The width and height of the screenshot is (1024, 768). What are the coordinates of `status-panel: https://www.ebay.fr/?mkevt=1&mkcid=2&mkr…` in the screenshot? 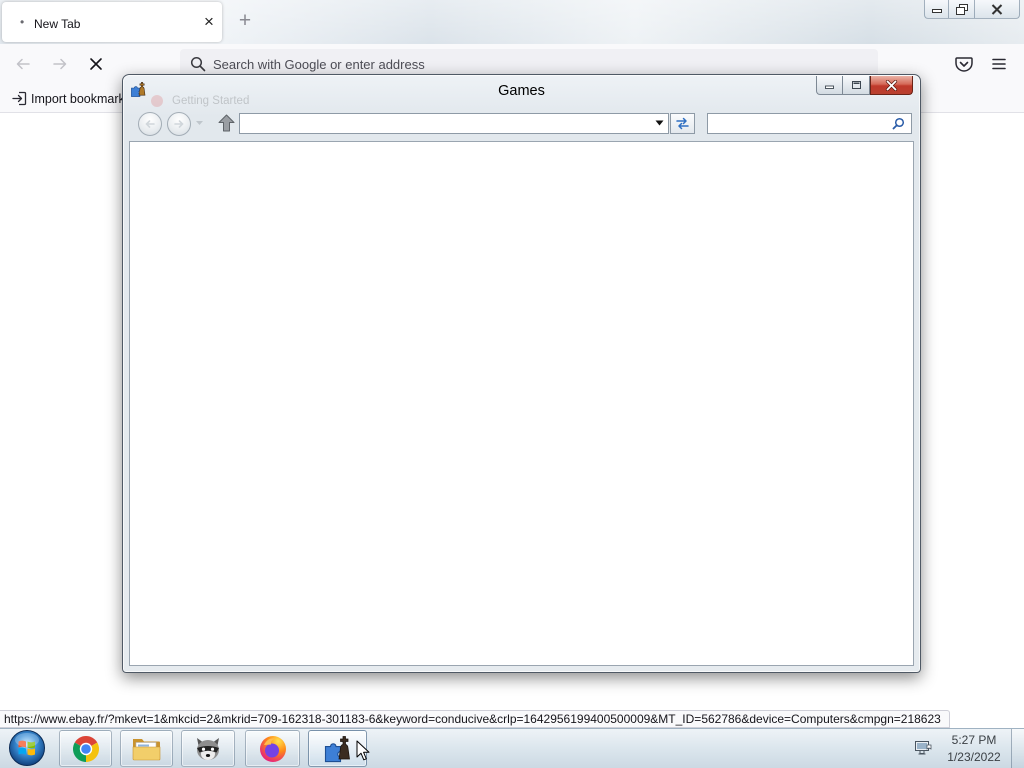 It's located at (475, 719).